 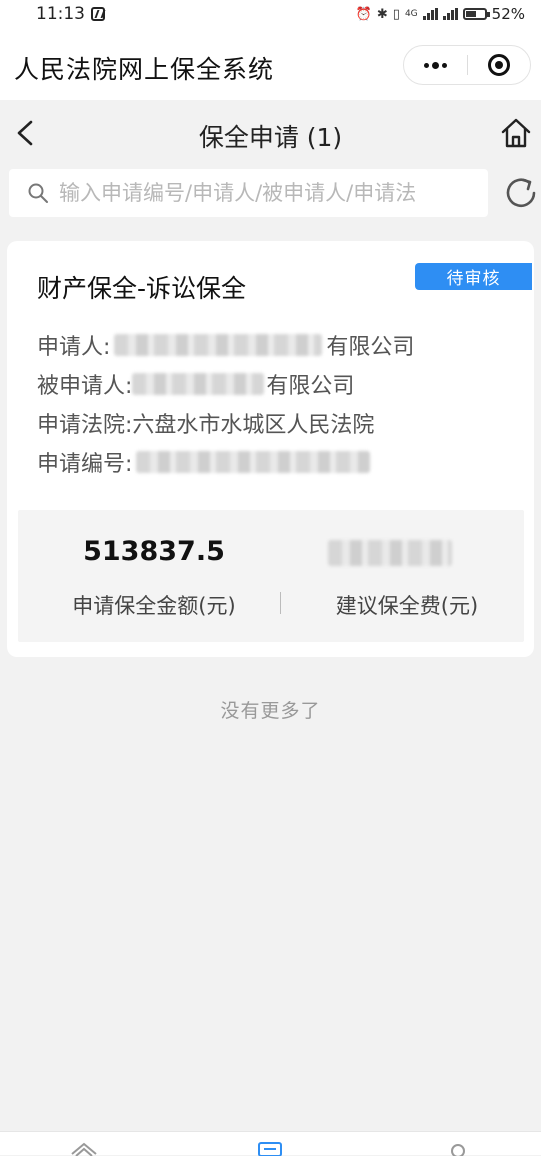 I want to click on home-tab-icon, so click(x=84, y=1148).